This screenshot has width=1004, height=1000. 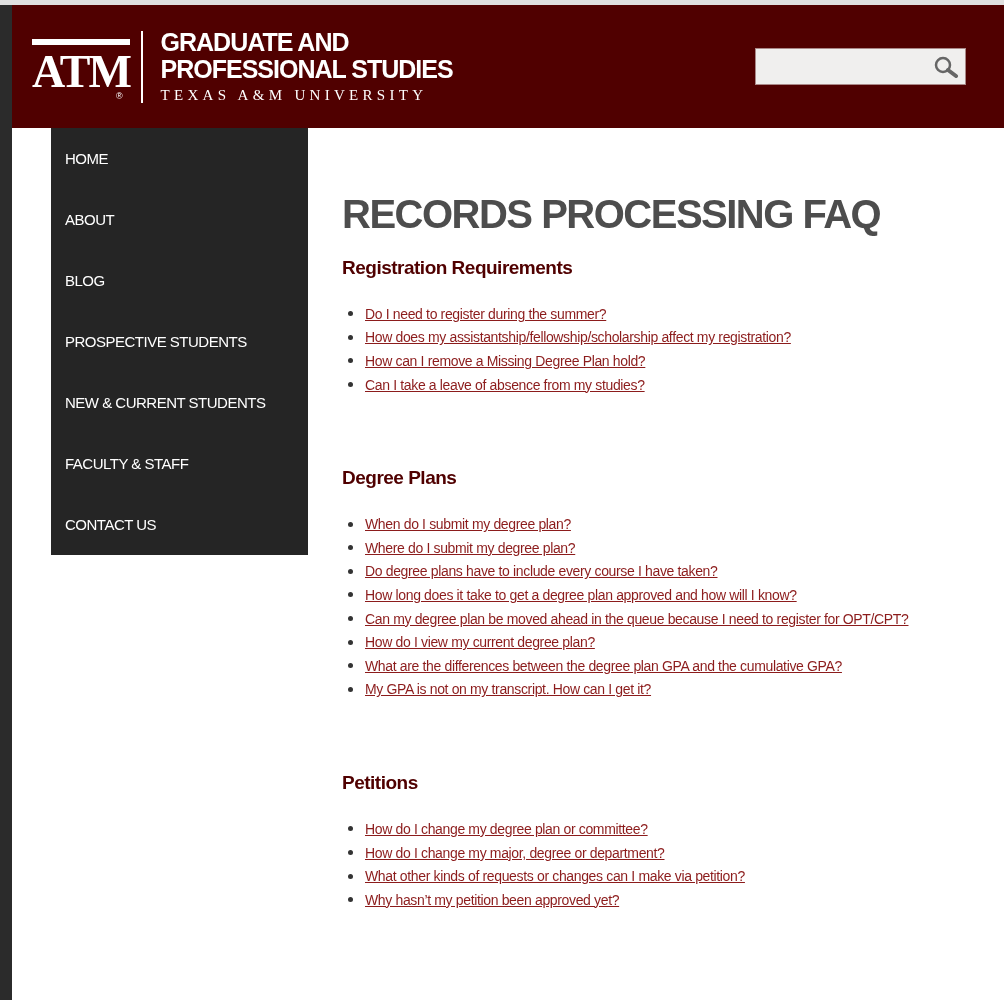 What do you see at coordinates (179, 280) in the screenshot?
I see `nav-link: BLOG` at bounding box center [179, 280].